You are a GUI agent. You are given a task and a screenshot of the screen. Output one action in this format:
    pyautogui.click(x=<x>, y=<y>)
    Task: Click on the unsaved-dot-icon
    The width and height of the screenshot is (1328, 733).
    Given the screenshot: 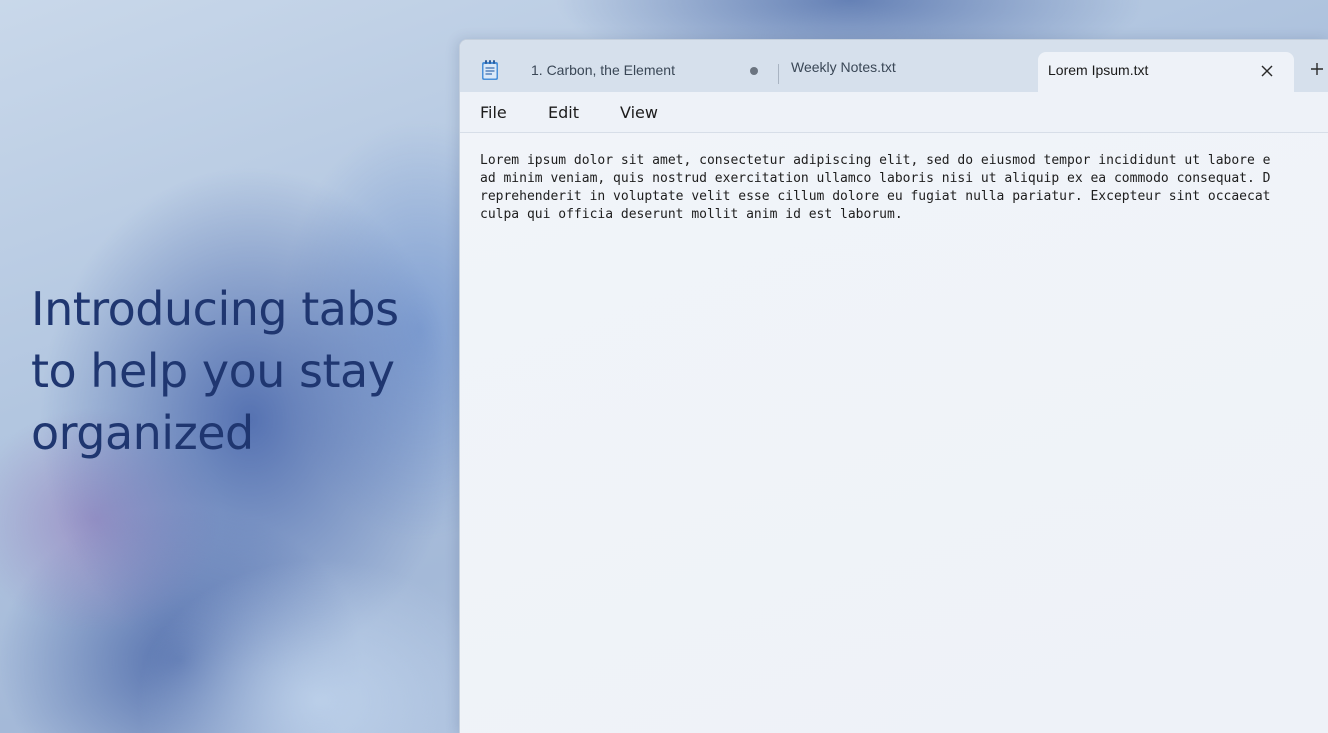 What is the action you would take?
    pyautogui.click(x=754, y=71)
    